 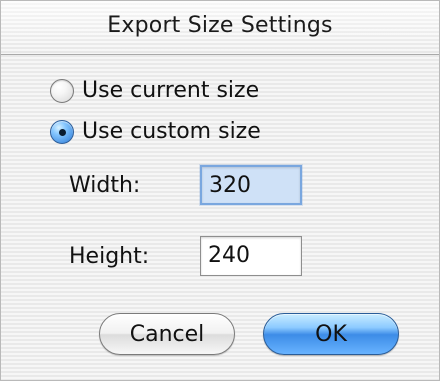 I want to click on use-custom-size-label: Use custom size, so click(x=171, y=131).